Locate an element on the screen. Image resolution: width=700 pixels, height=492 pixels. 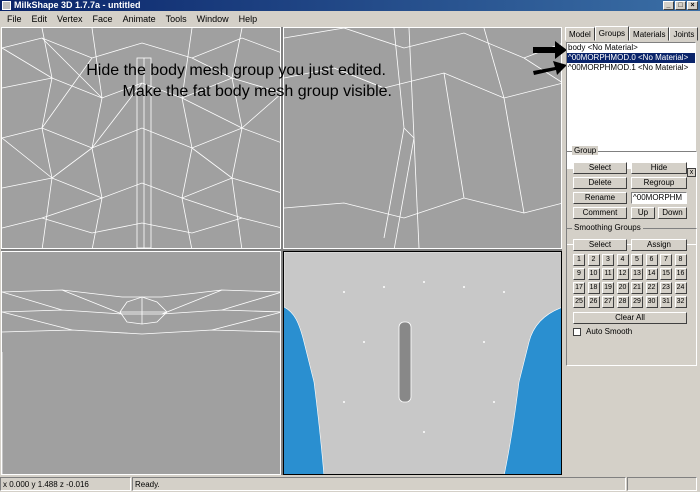
smoothing-group-27-button: 27 is located at coordinates (608, 302).